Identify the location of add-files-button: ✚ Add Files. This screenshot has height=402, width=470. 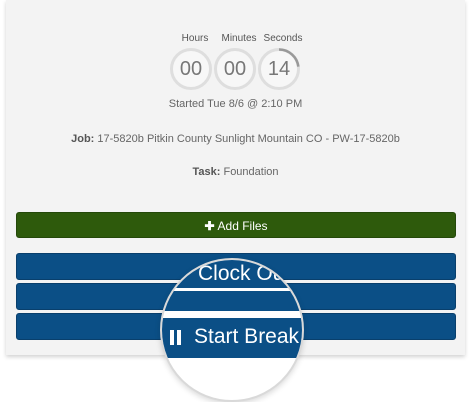
(236, 225).